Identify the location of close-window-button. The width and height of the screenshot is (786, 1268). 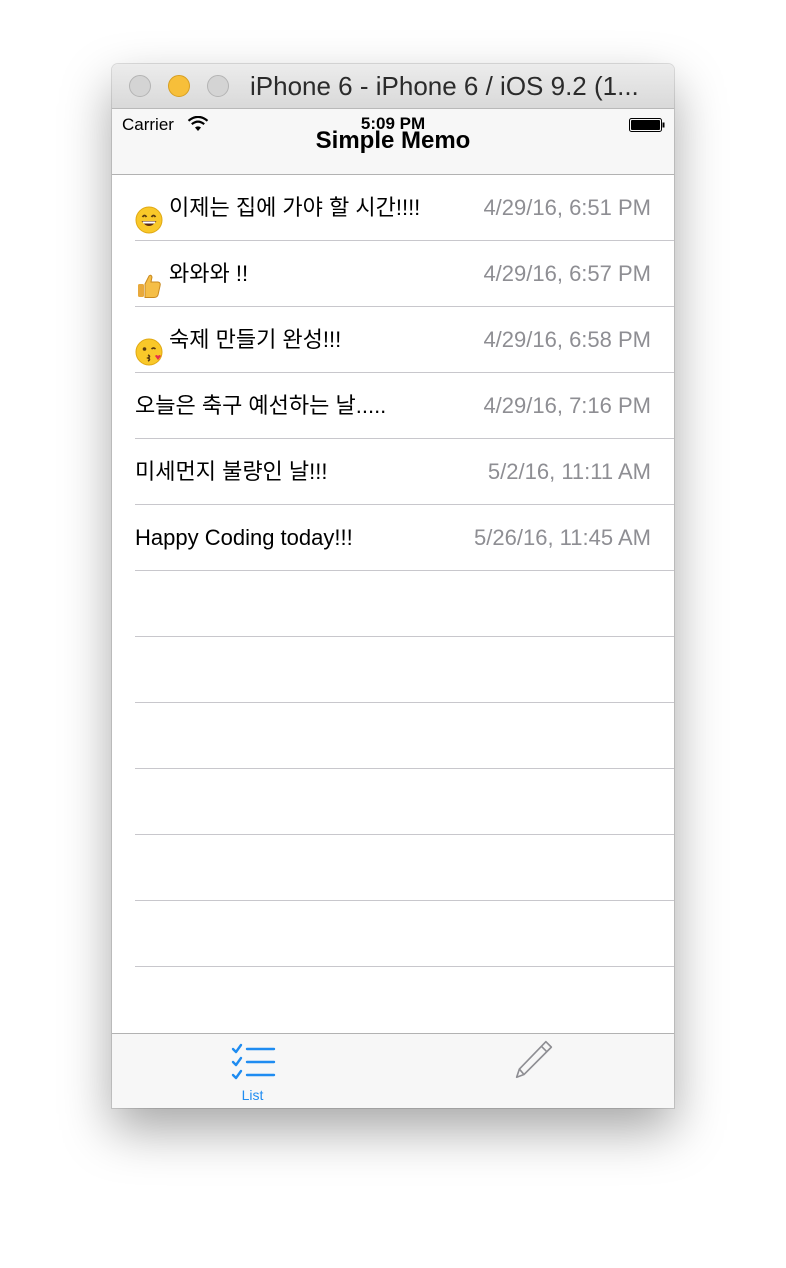
(140, 86).